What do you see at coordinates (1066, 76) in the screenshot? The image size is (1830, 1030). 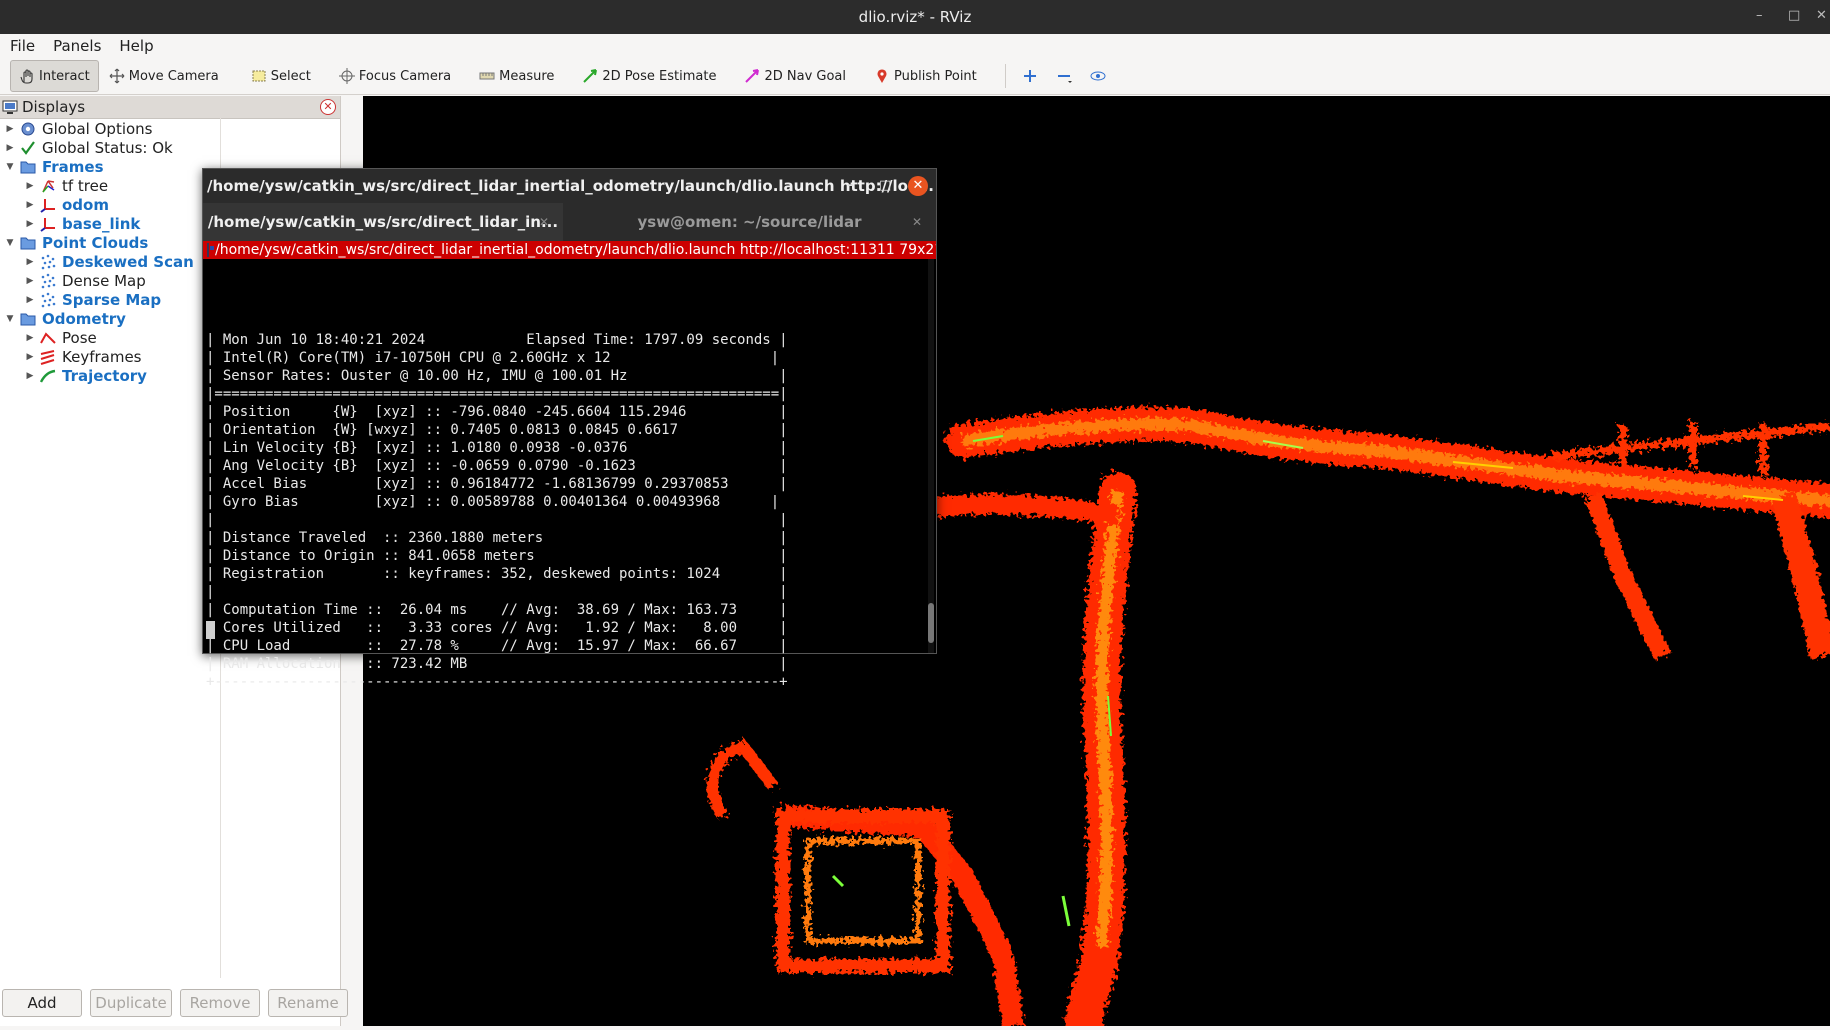 I see `remove-tool-button` at bounding box center [1066, 76].